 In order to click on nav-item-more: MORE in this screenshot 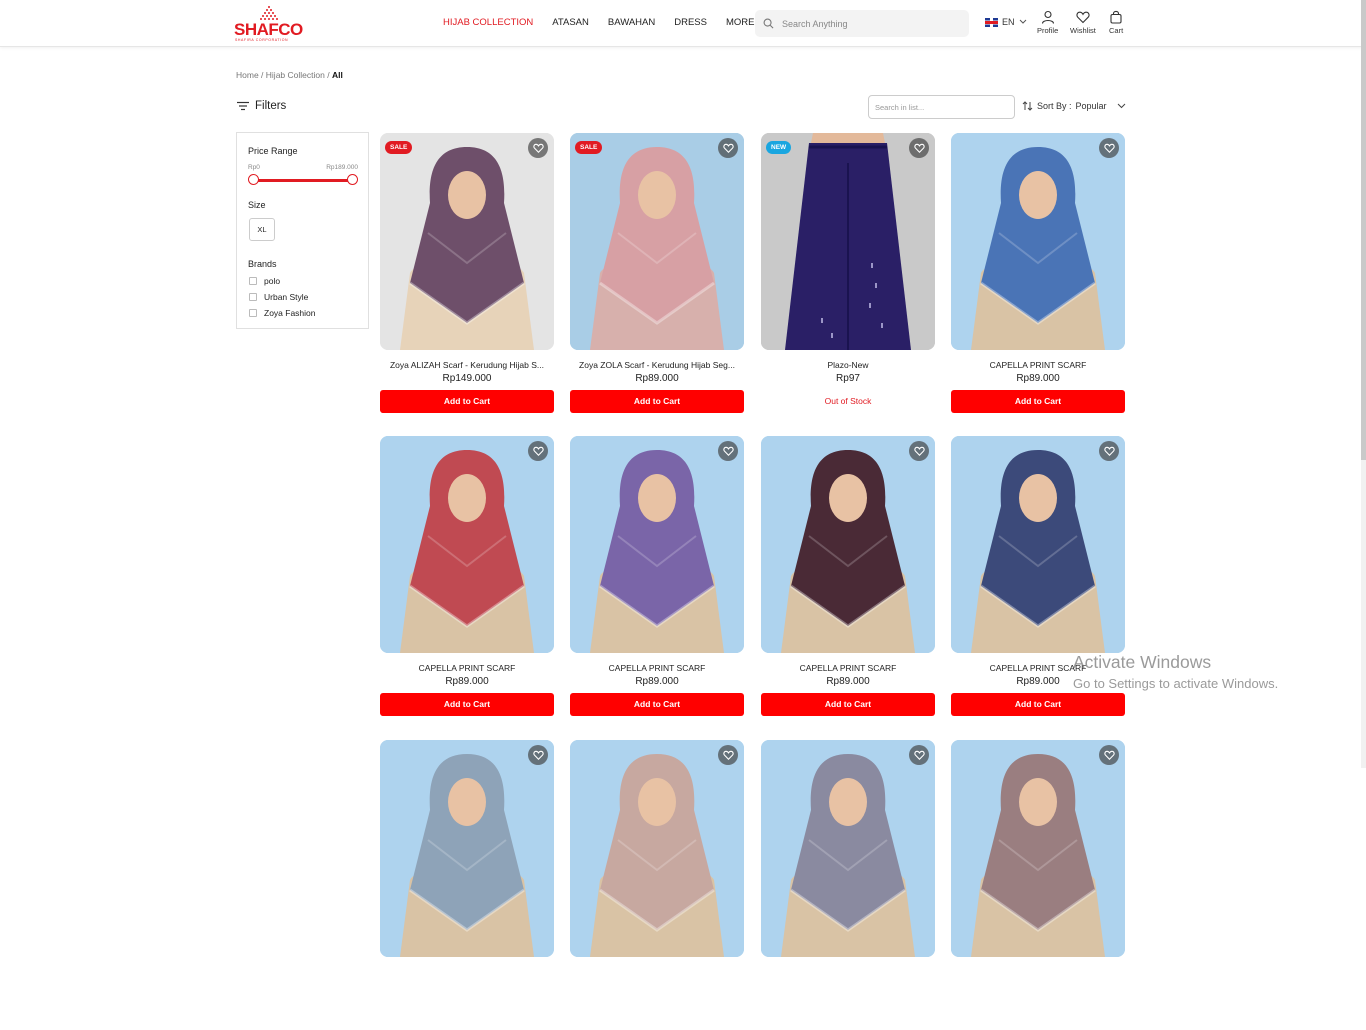, I will do `click(740, 22)`.